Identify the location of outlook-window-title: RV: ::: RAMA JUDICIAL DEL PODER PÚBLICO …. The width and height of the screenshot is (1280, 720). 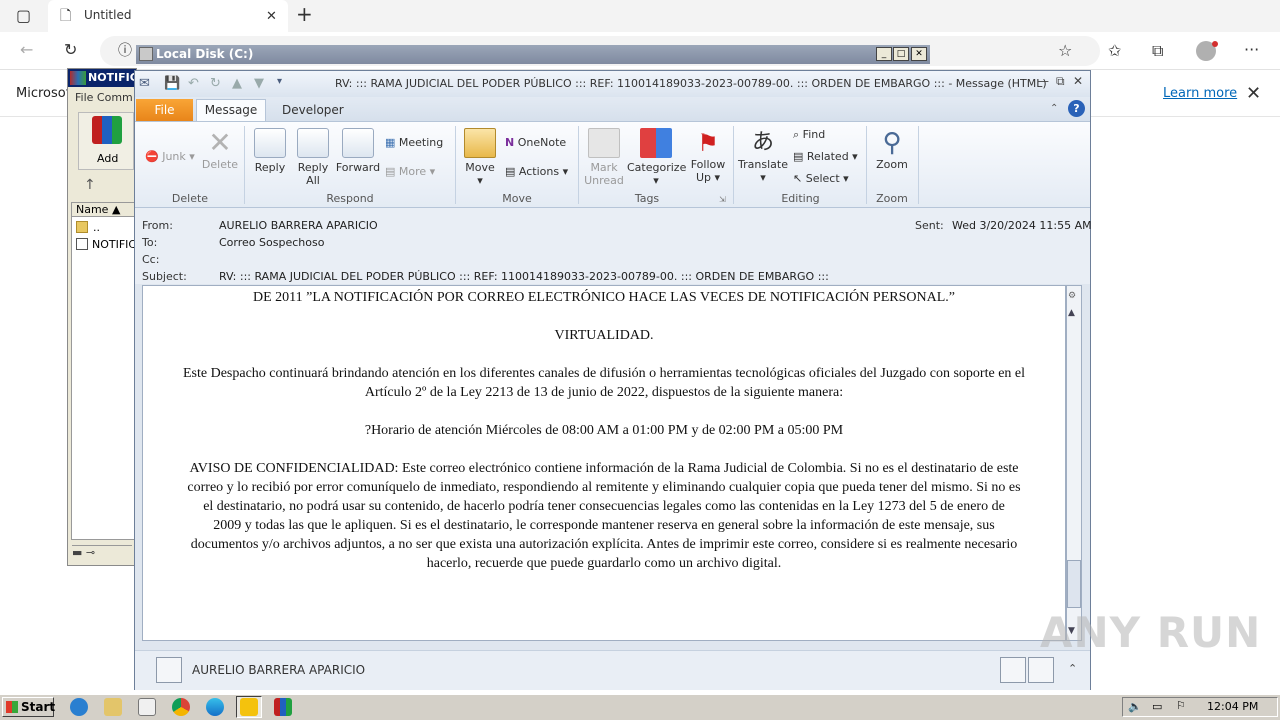
(691, 83).